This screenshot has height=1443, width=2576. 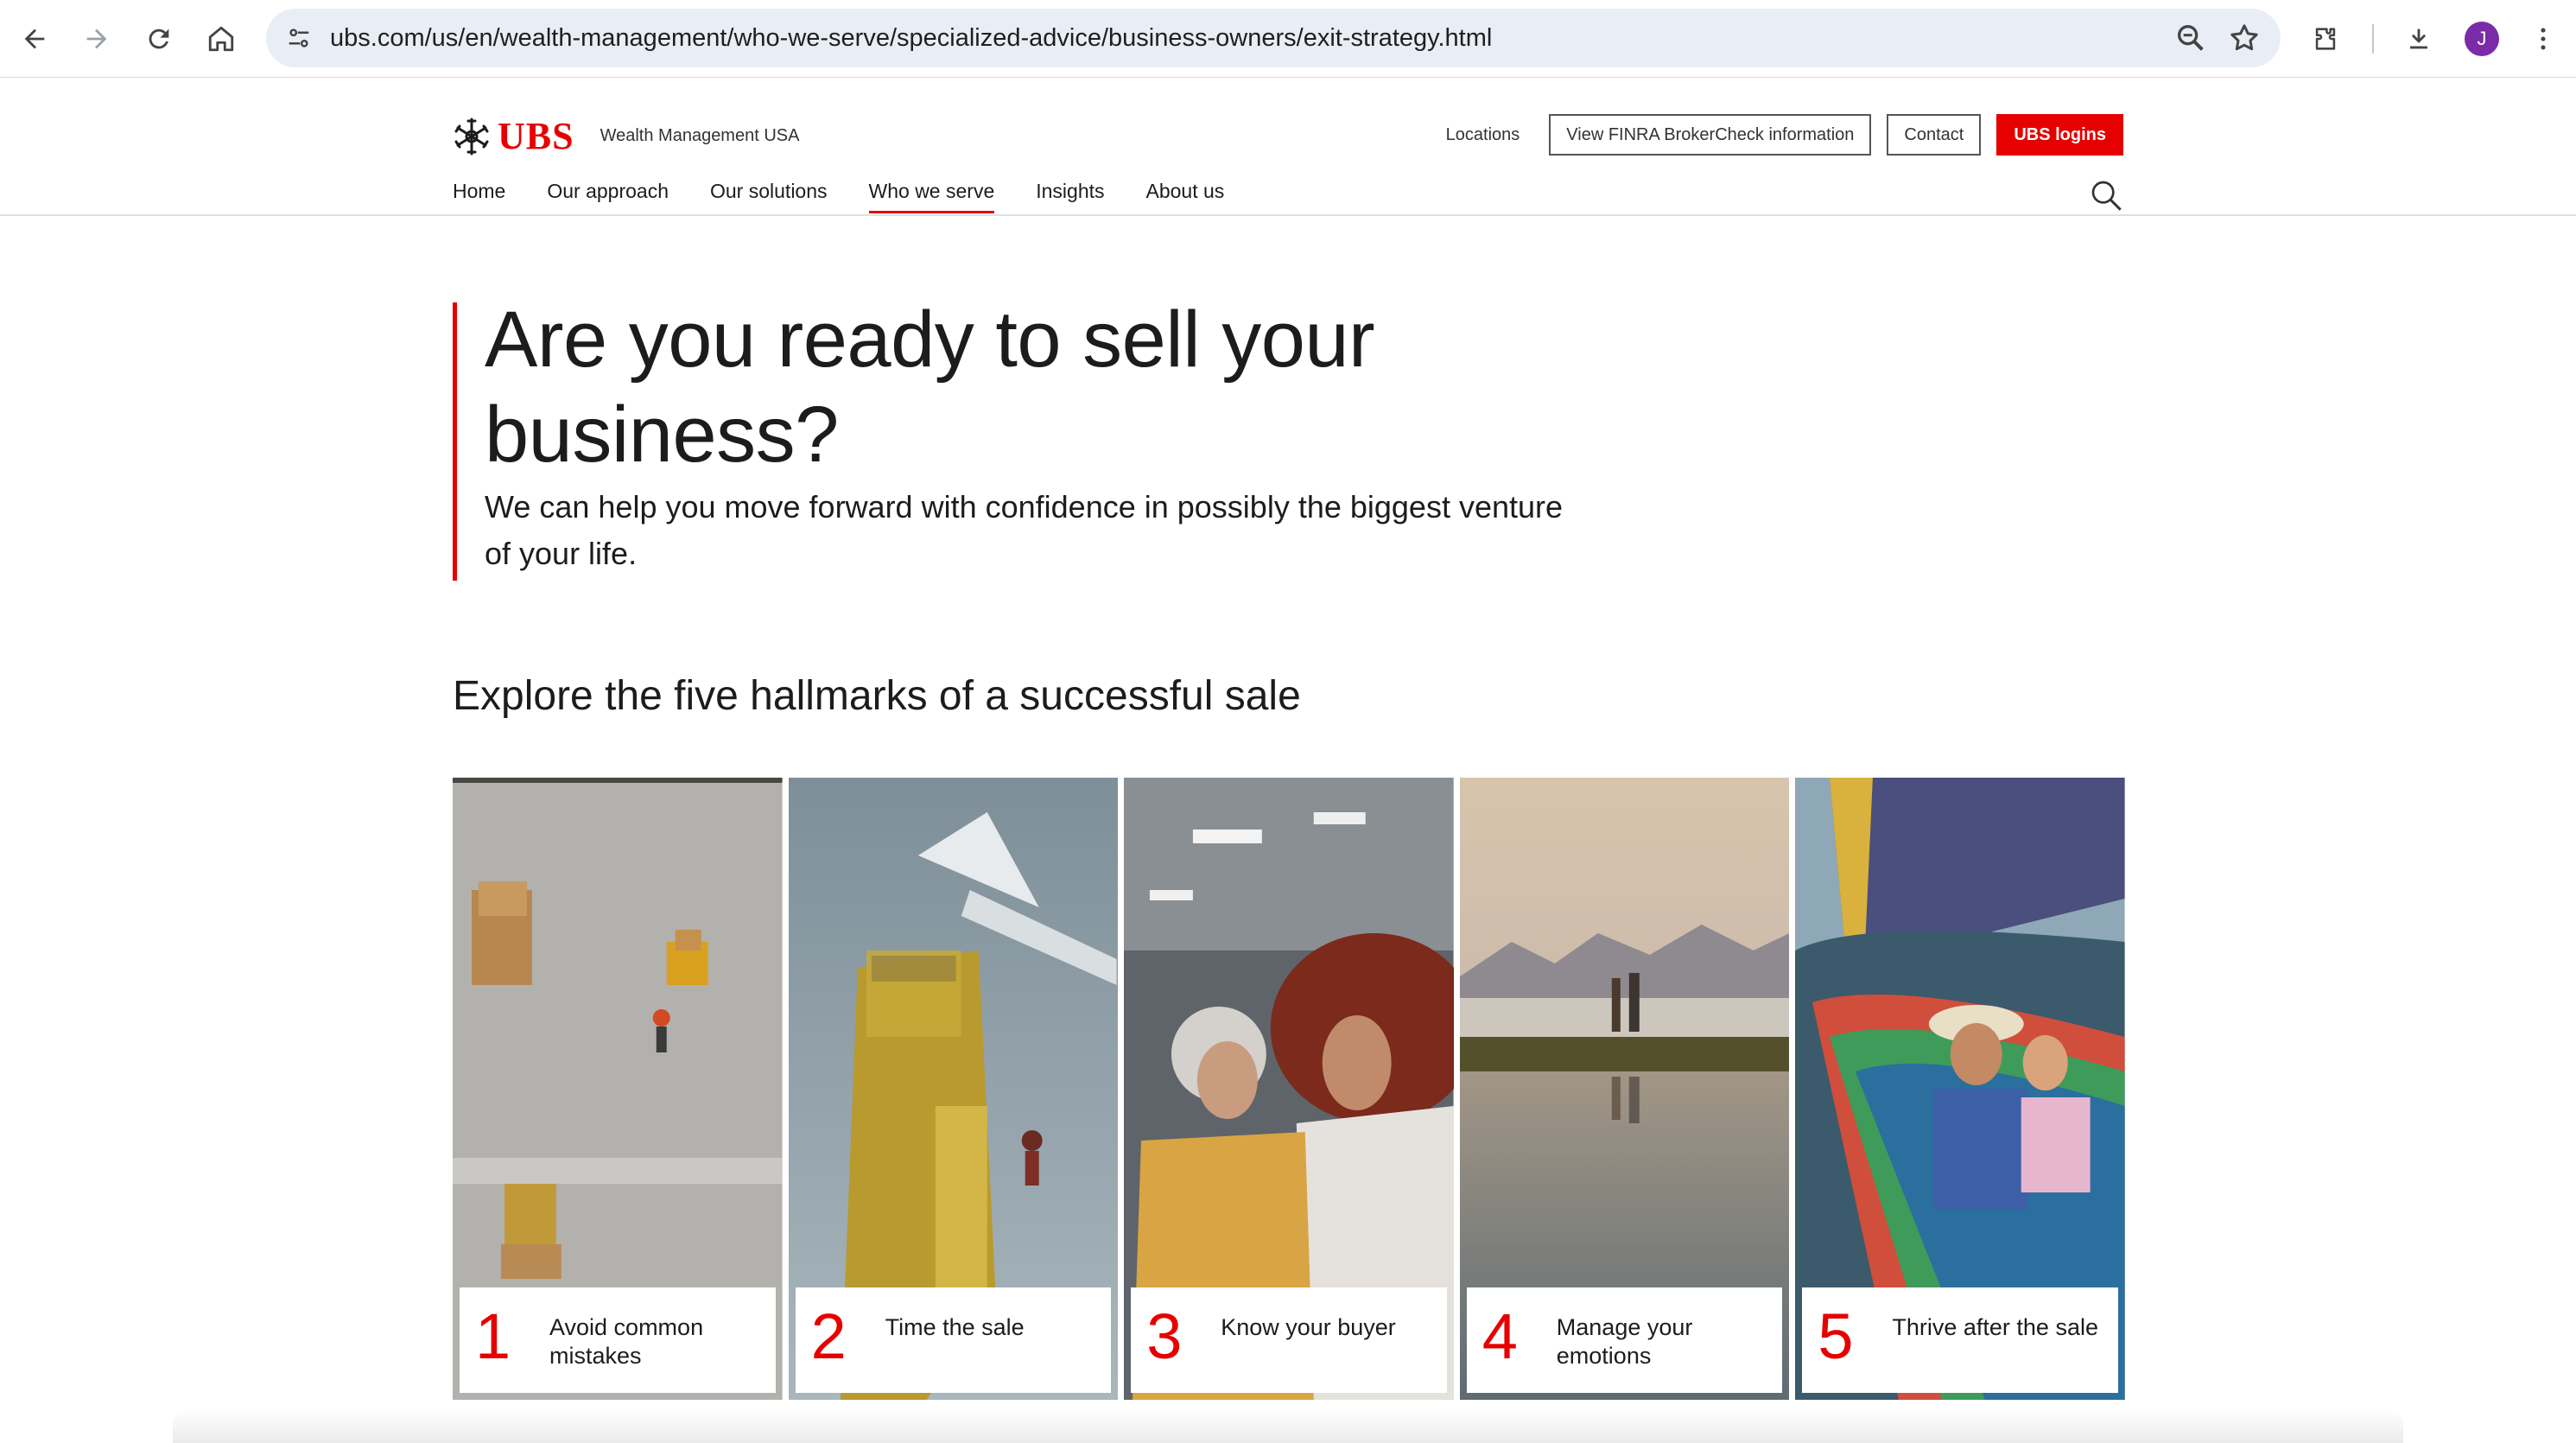 I want to click on card-label: 5 Thrive after the sale, so click(x=1960, y=1340).